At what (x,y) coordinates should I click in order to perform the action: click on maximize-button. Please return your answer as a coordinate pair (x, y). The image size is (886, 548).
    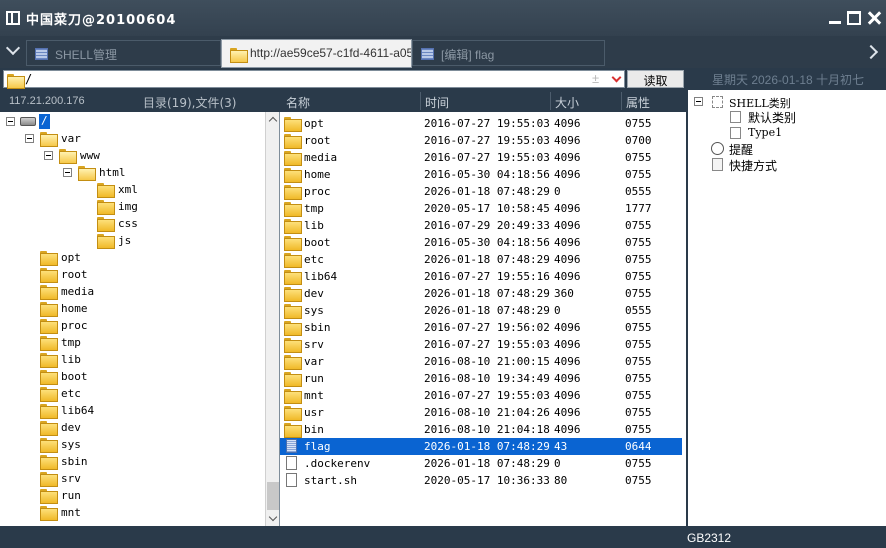
    Looking at the image, I should click on (854, 18).